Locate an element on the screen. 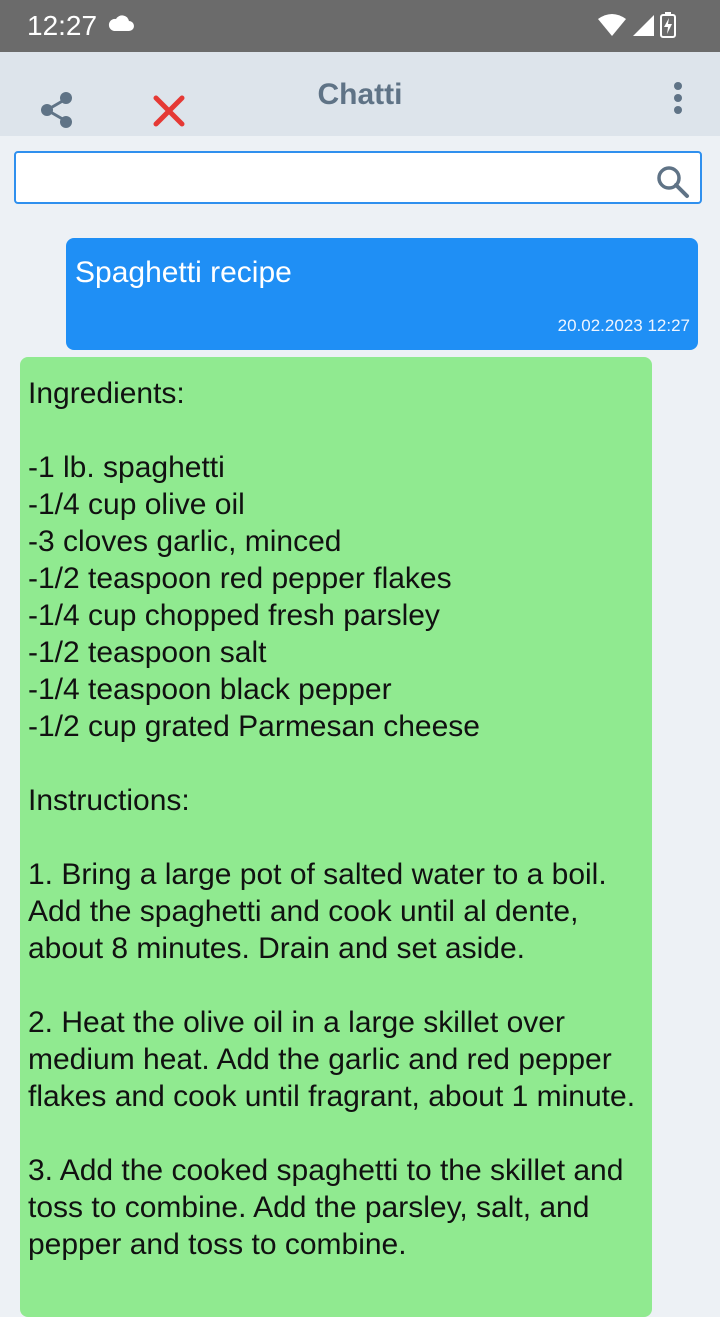  status-time: 12:27 is located at coordinates (62, 25).